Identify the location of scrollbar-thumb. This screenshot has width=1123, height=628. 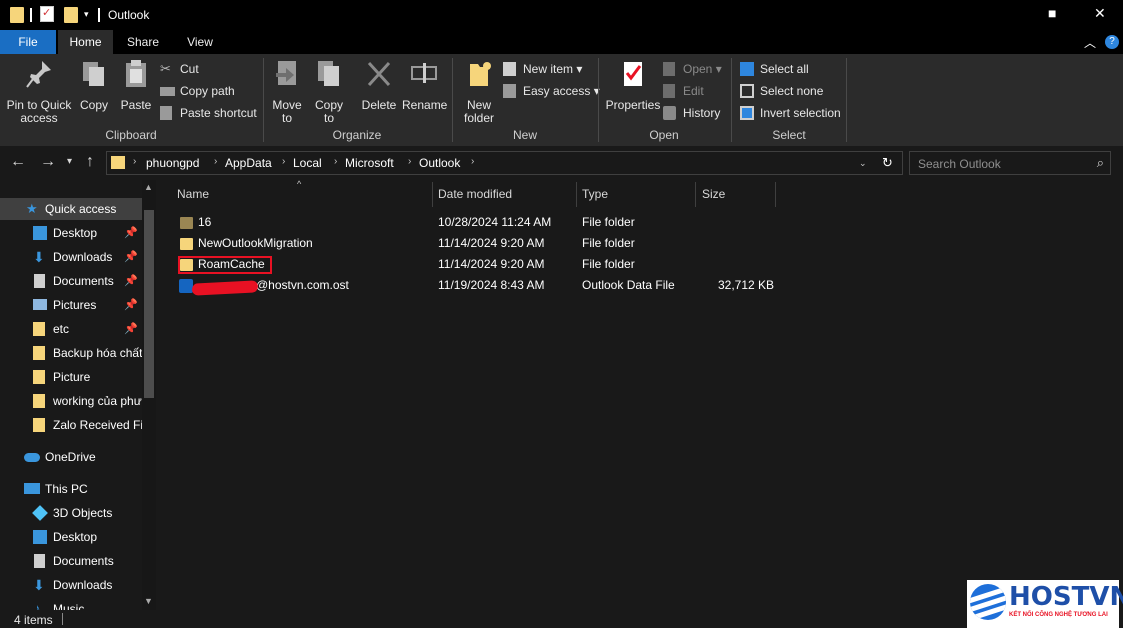
(149, 304).